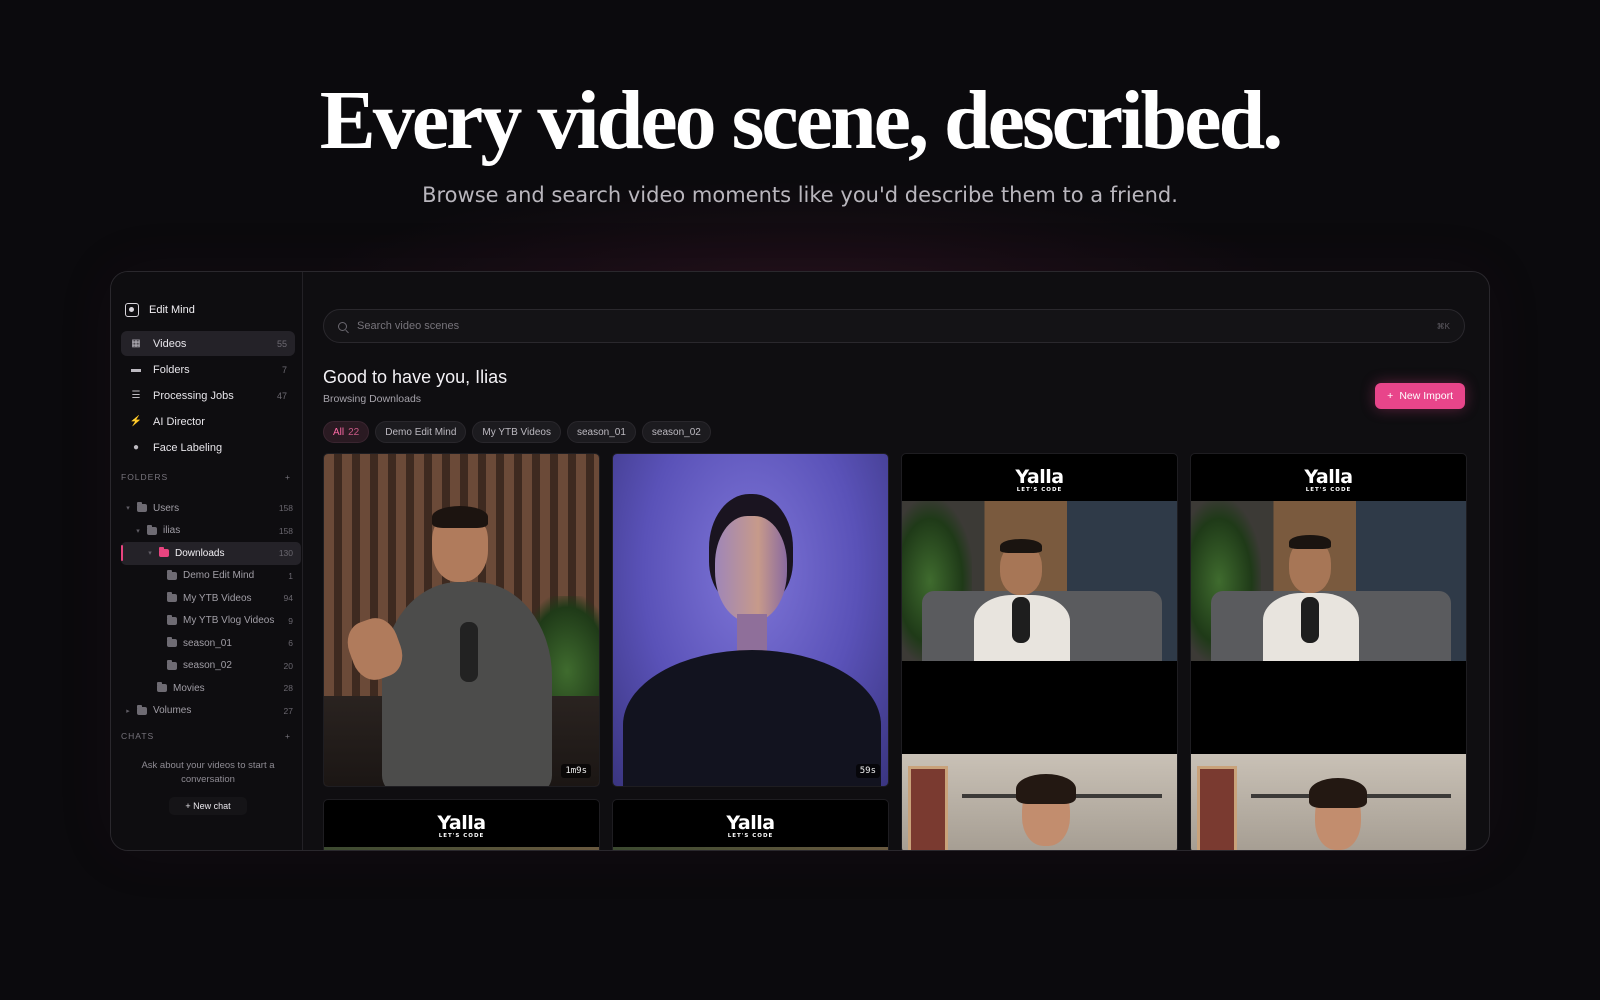  What do you see at coordinates (208, 421) in the screenshot?
I see `sidebar-item-ai-director: ⚡ AI Director` at bounding box center [208, 421].